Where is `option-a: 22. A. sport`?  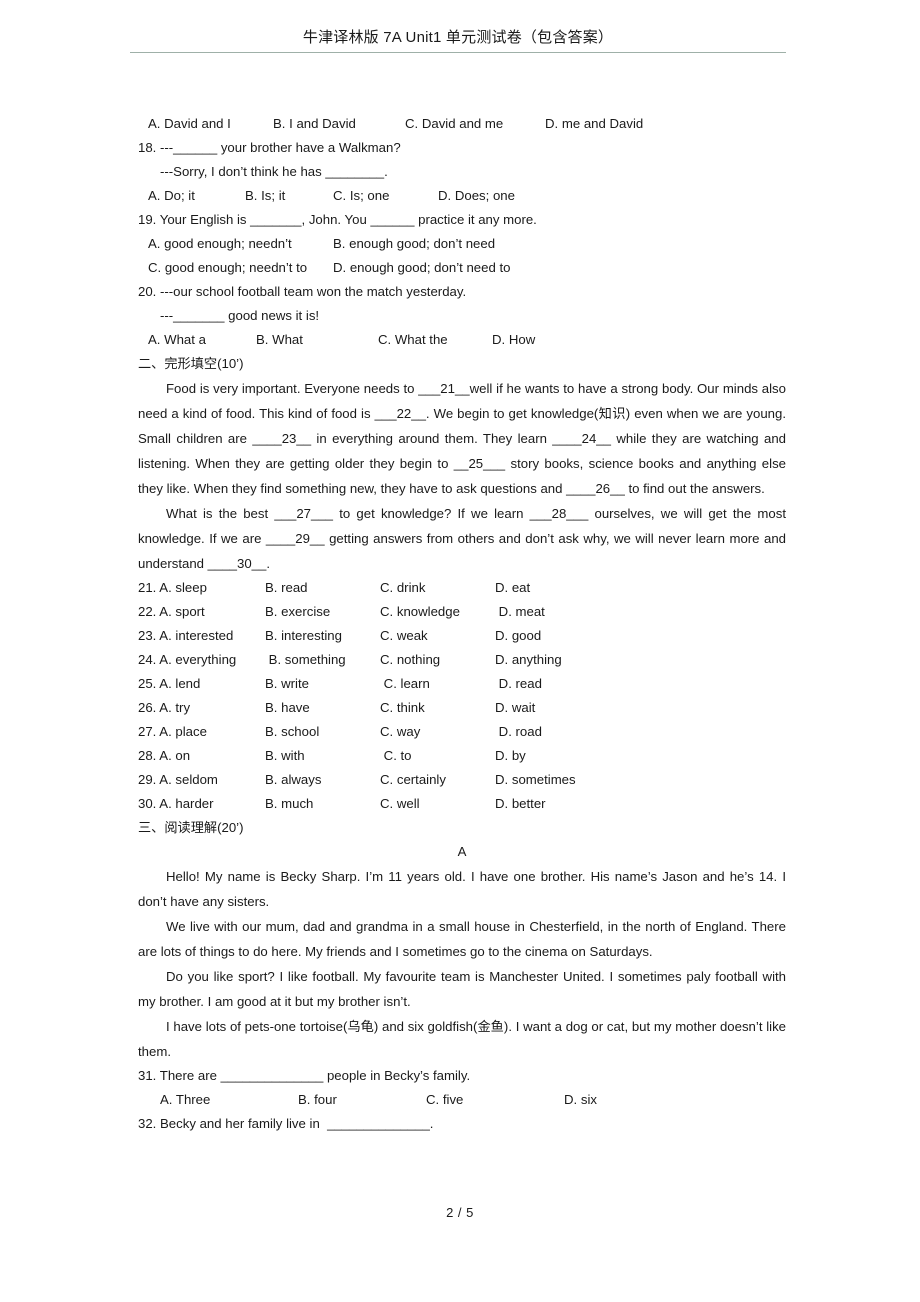
option-a: 22. A. sport is located at coordinates (201, 612).